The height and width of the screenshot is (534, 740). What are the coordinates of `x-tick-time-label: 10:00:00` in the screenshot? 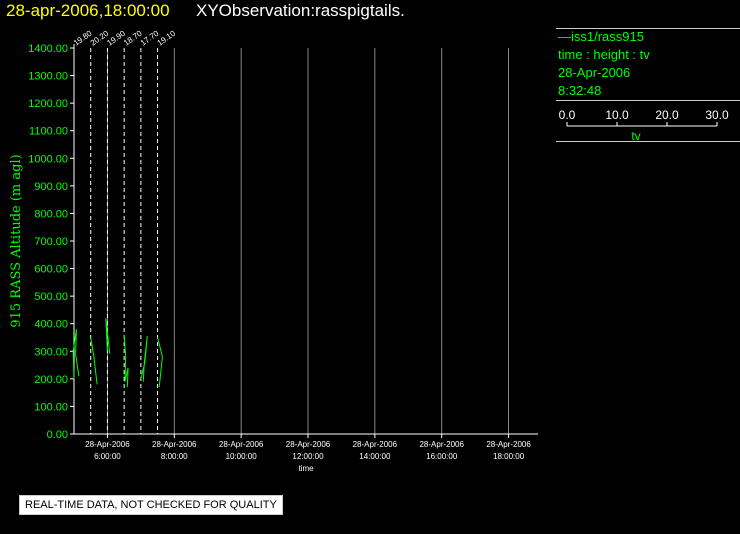 It's located at (242, 456).